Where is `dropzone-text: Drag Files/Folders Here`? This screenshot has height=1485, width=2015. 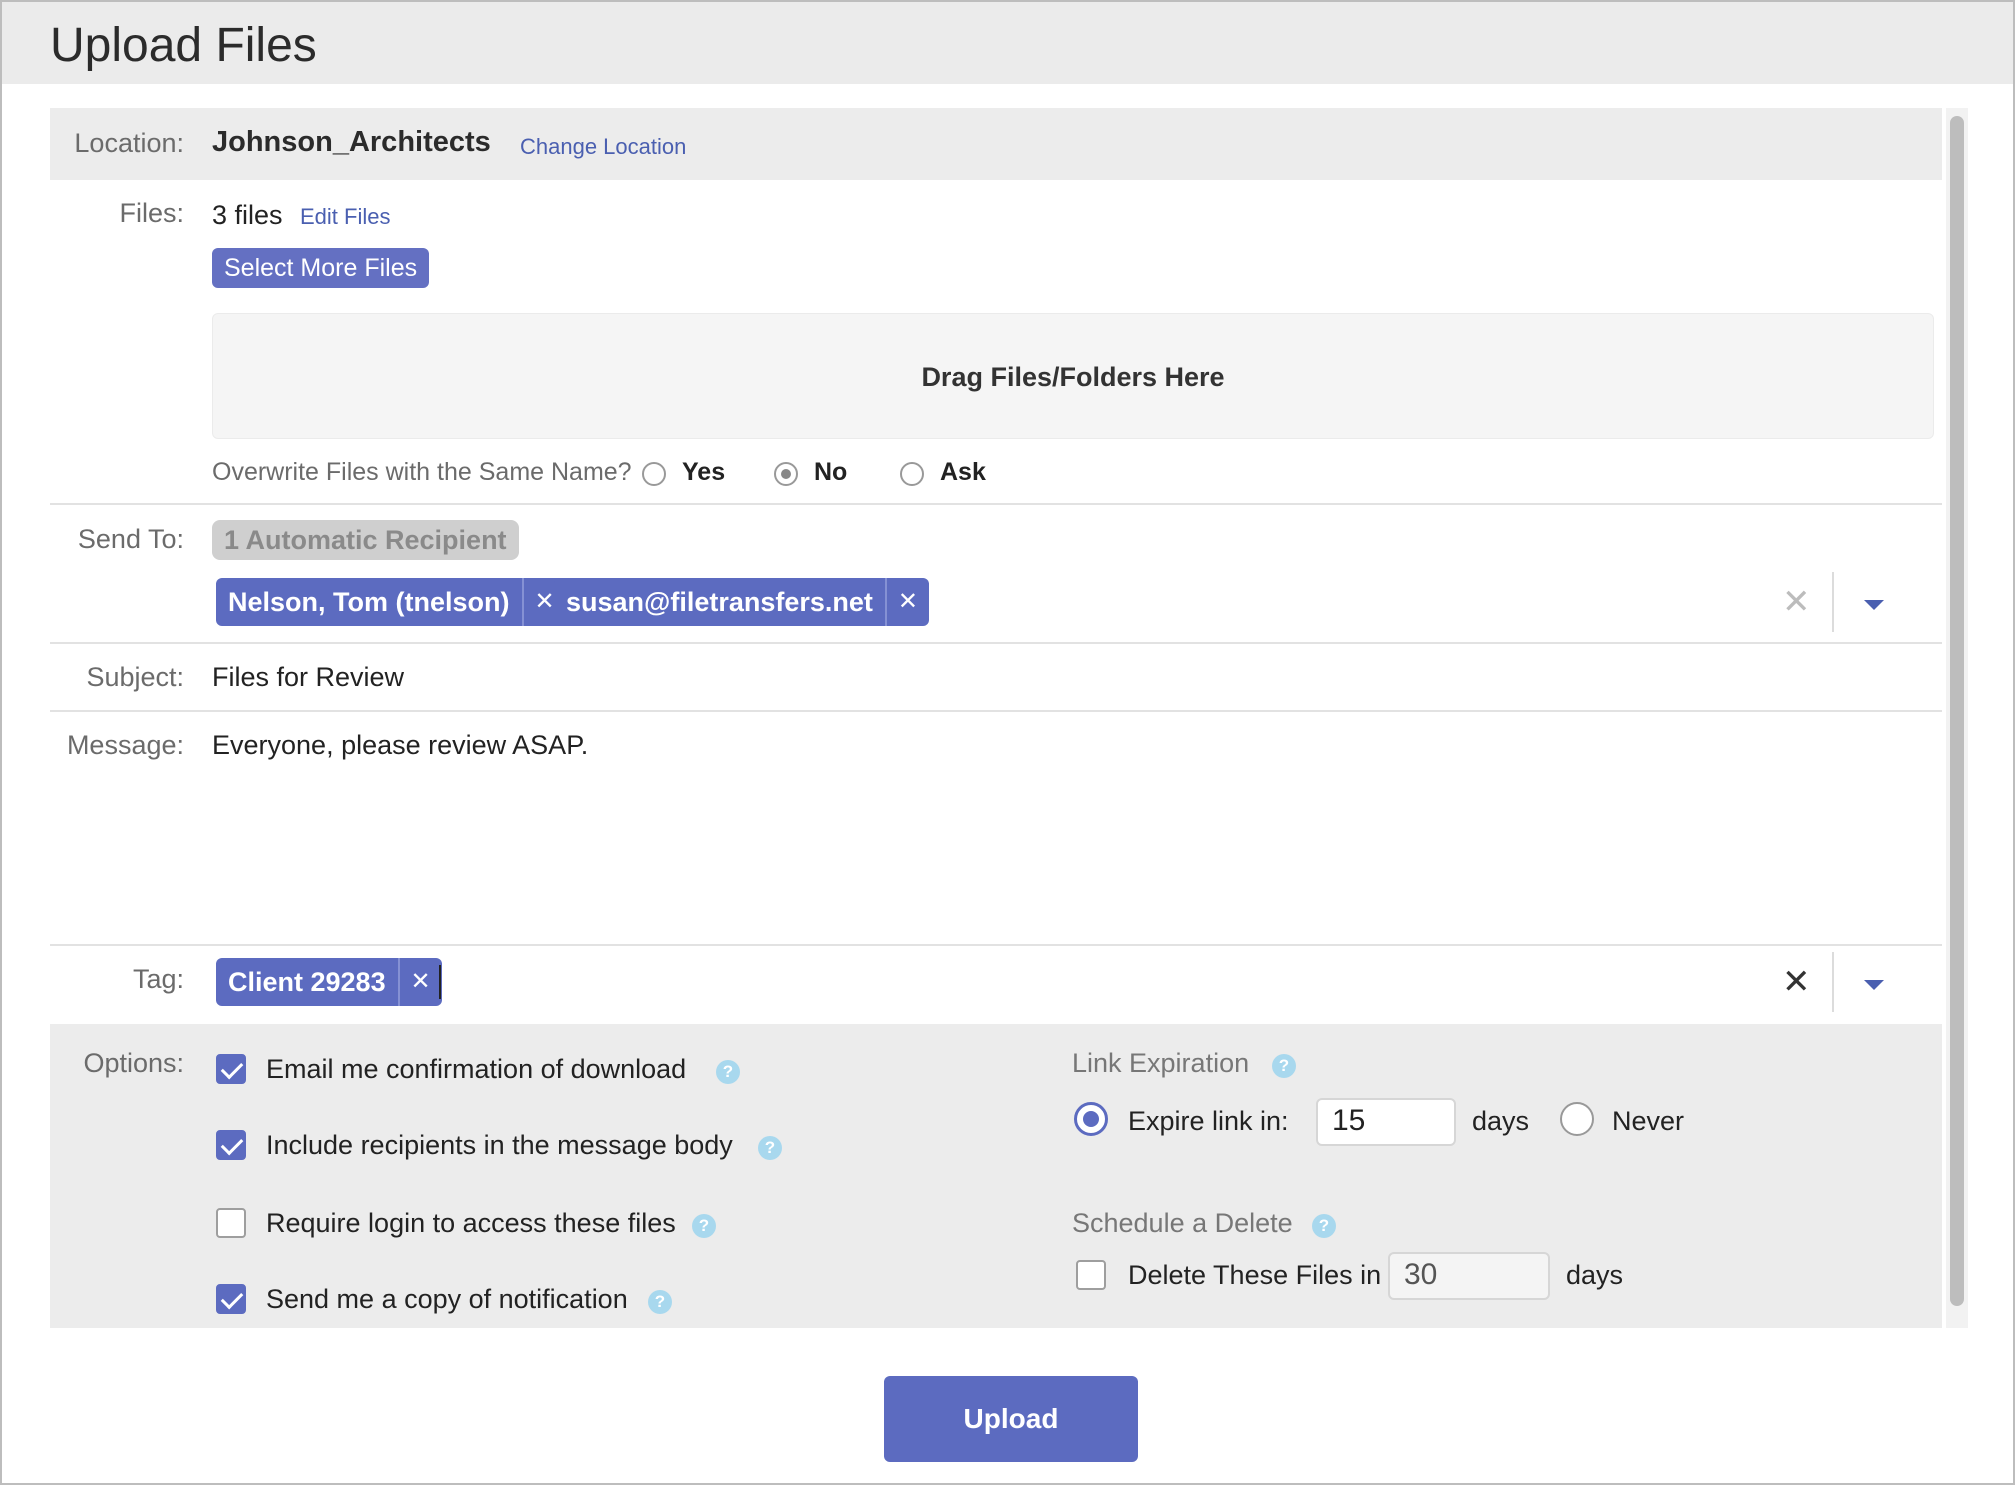 dropzone-text: Drag Files/Folders Here is located at coordinates (1073, 377).